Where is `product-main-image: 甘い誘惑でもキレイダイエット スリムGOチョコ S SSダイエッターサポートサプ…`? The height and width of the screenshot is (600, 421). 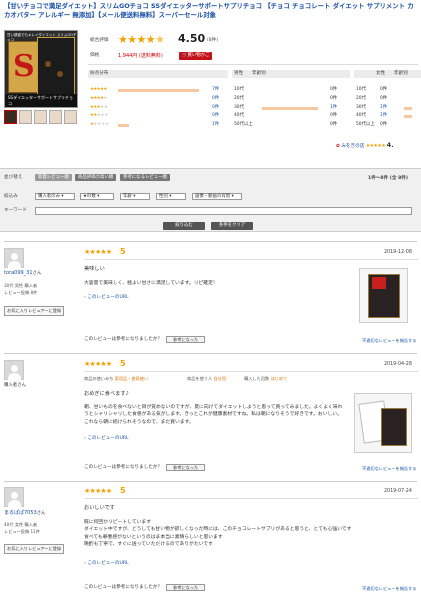
product-main-image: 甘い誘惑でもキレイダイエット スリムGOチョコ S SSダイエッターサポートサプ… is located at coordinates (41, 69).